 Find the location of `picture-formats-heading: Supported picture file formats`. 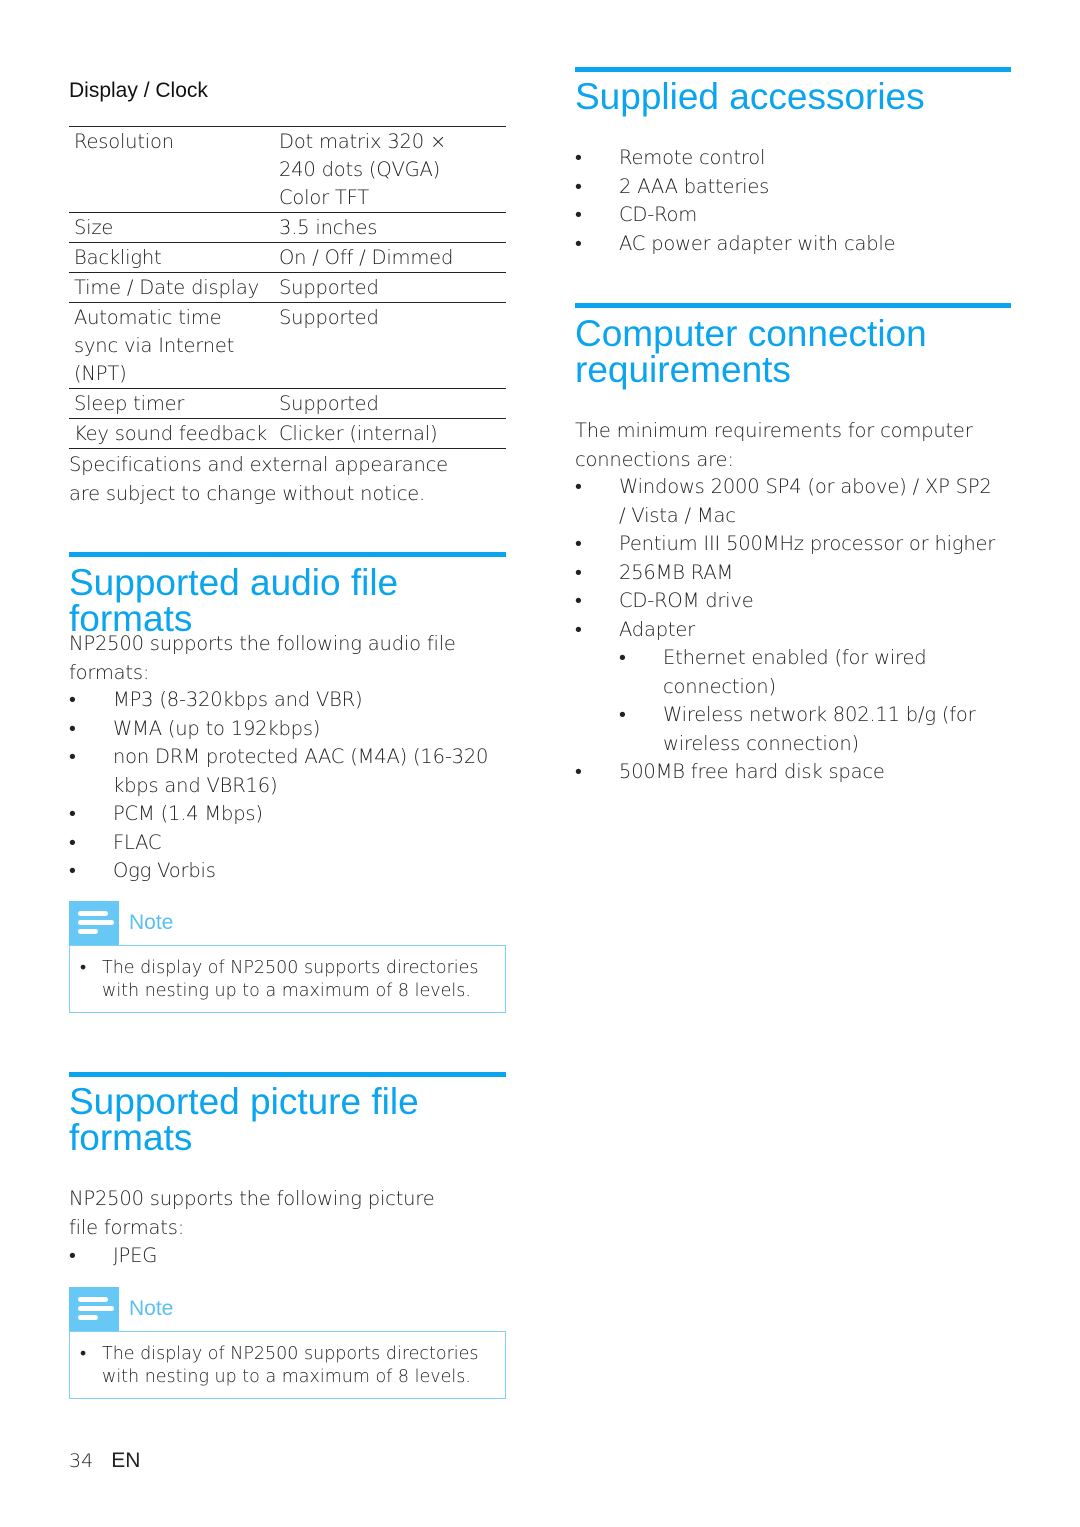

picture-formats-heading: Supported picture file formats is located at coordinates (244, 1119).